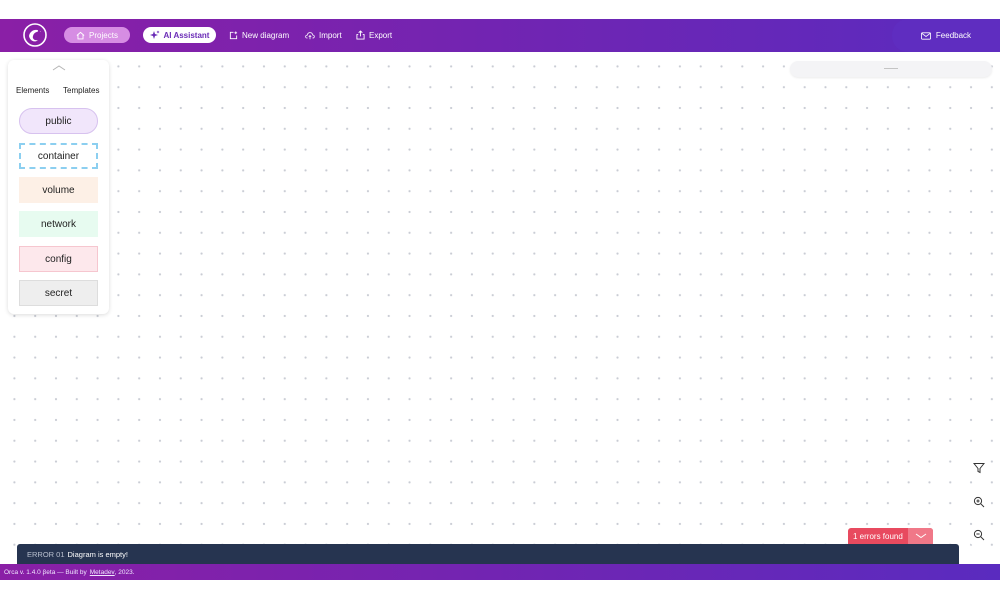  Describe the element at coordinates (488, 554) in the screenshot. I see `error-message-bar: ERROR 01 Diagram is empty!` at that location.